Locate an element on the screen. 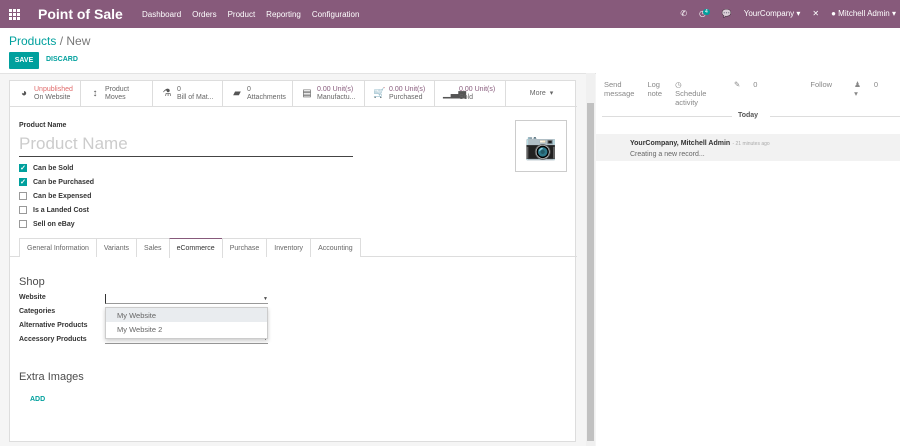 Image resolution: width=900 pixels, height=446 pixels. button-label: Attachments is located at coordinates (266, 97).